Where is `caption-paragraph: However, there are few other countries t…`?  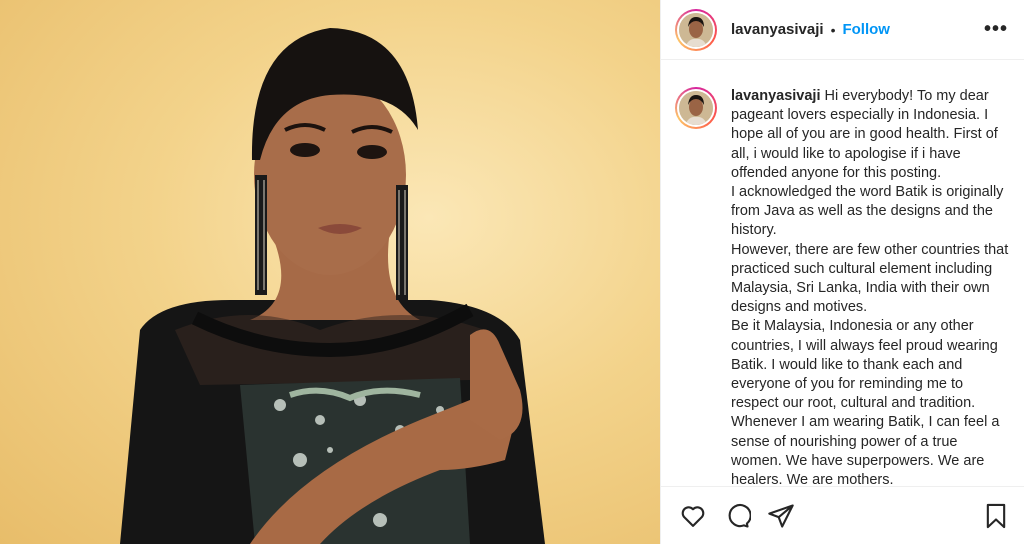 caption-paragraph: However, there are few other countries t… is located at coordinates (870, 278).